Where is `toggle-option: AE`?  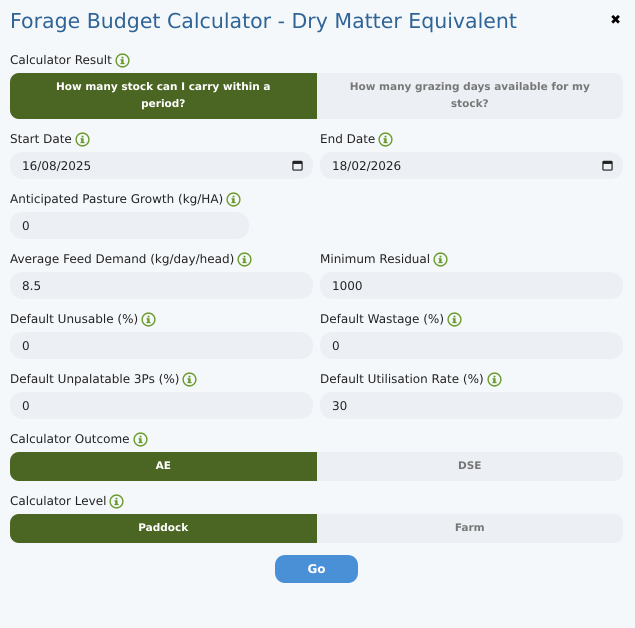 toggle-option: AE is located at coordinates (163, 466).